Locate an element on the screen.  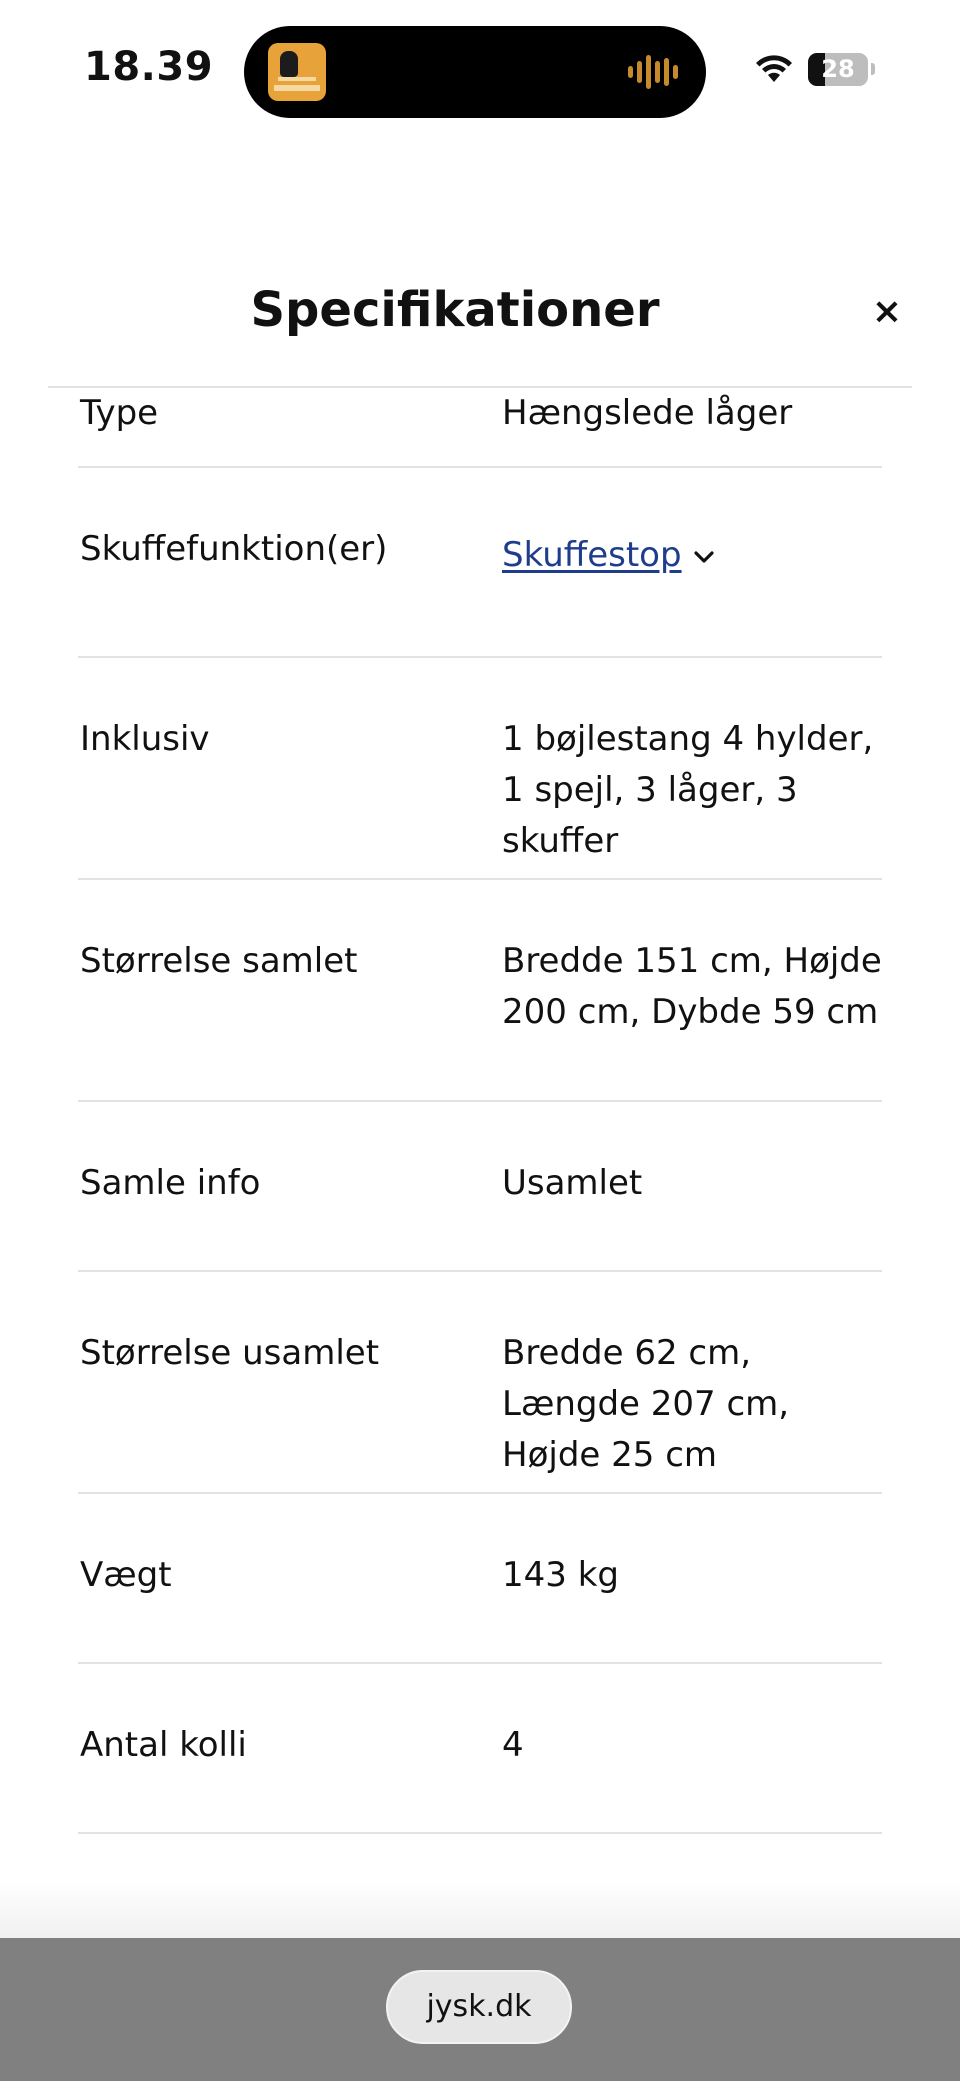
battery-level: 28 is located at coordinates (838, 69).